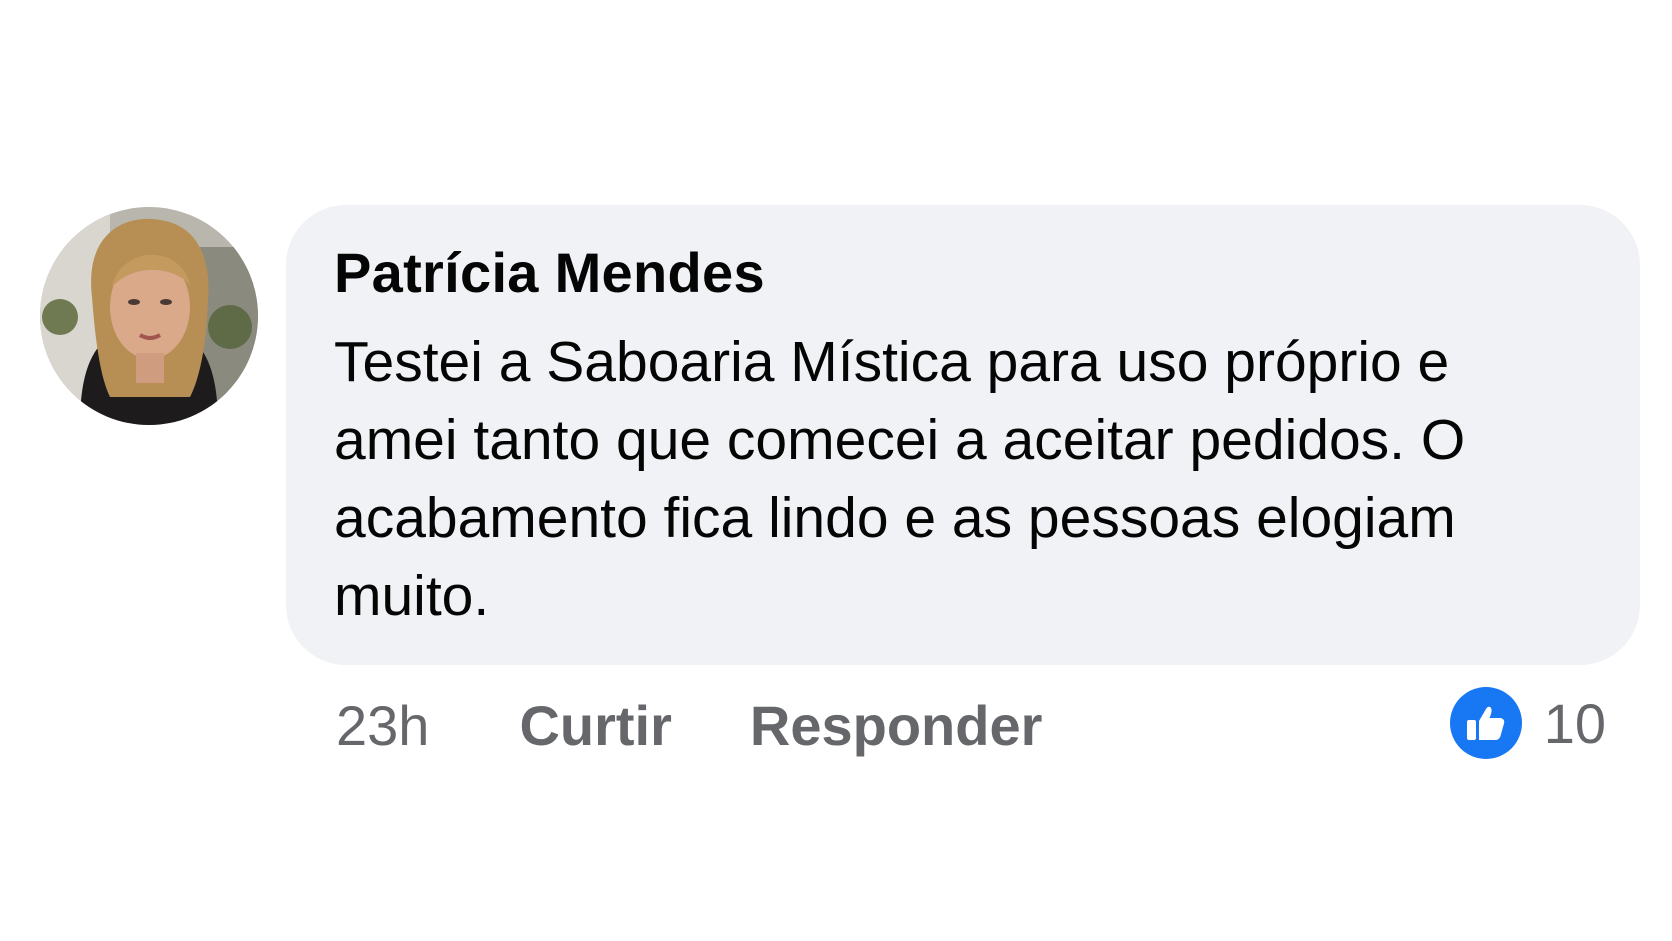 This screenshot has width=1672, height=941. I want to click on reply-button: Responder, so click(896, 725).